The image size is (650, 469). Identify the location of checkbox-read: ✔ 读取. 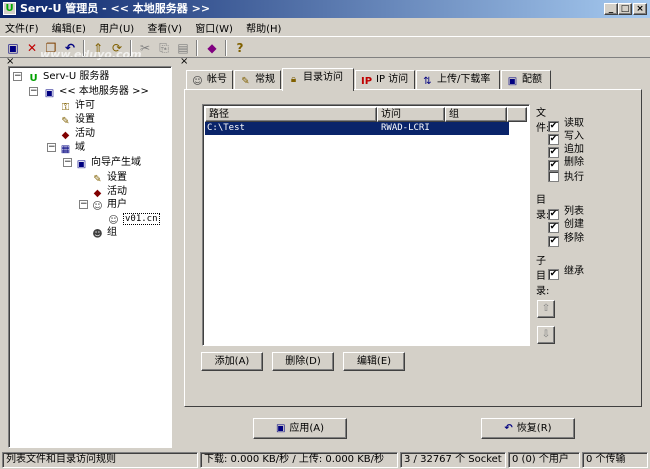
(566, 125).